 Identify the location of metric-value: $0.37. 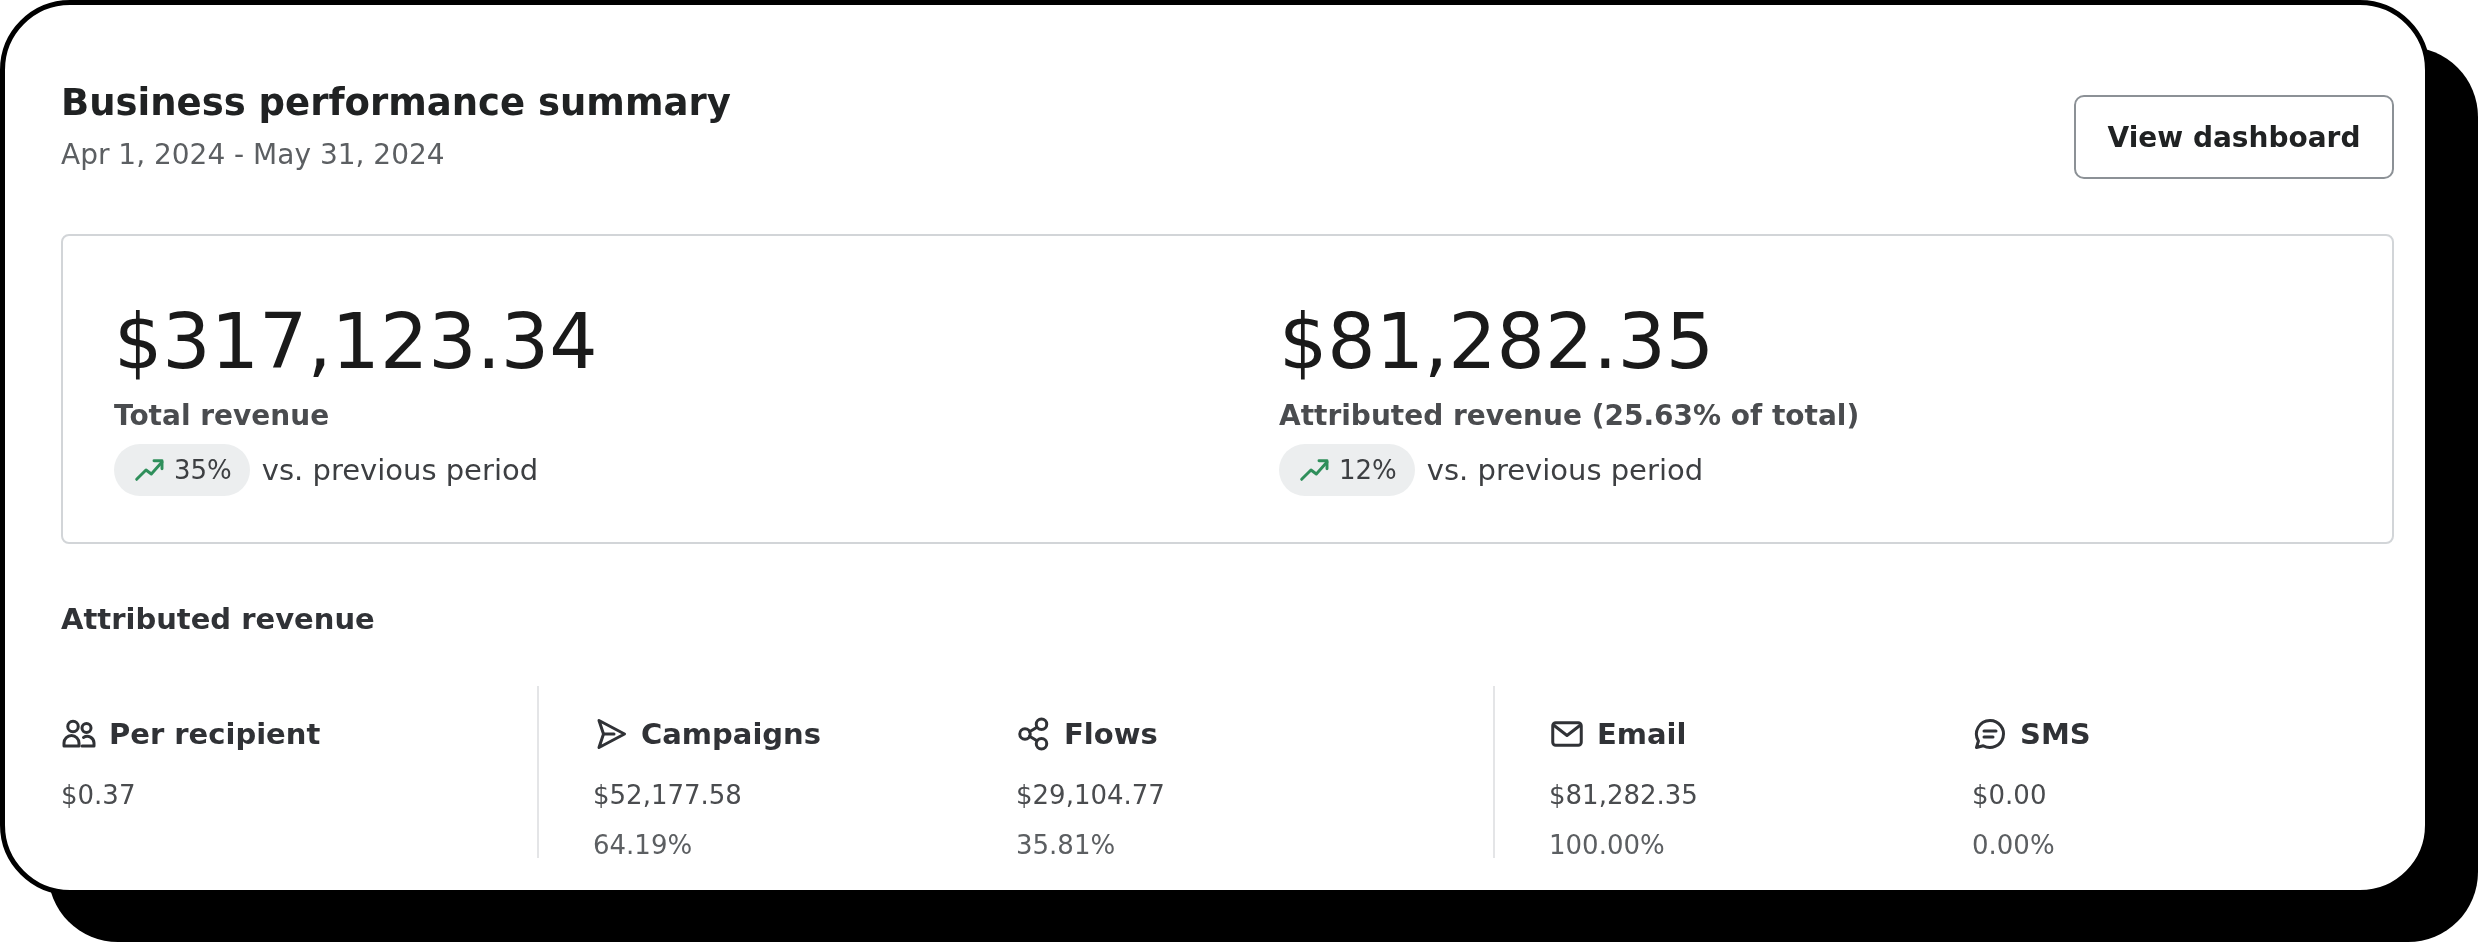
(99, 795).